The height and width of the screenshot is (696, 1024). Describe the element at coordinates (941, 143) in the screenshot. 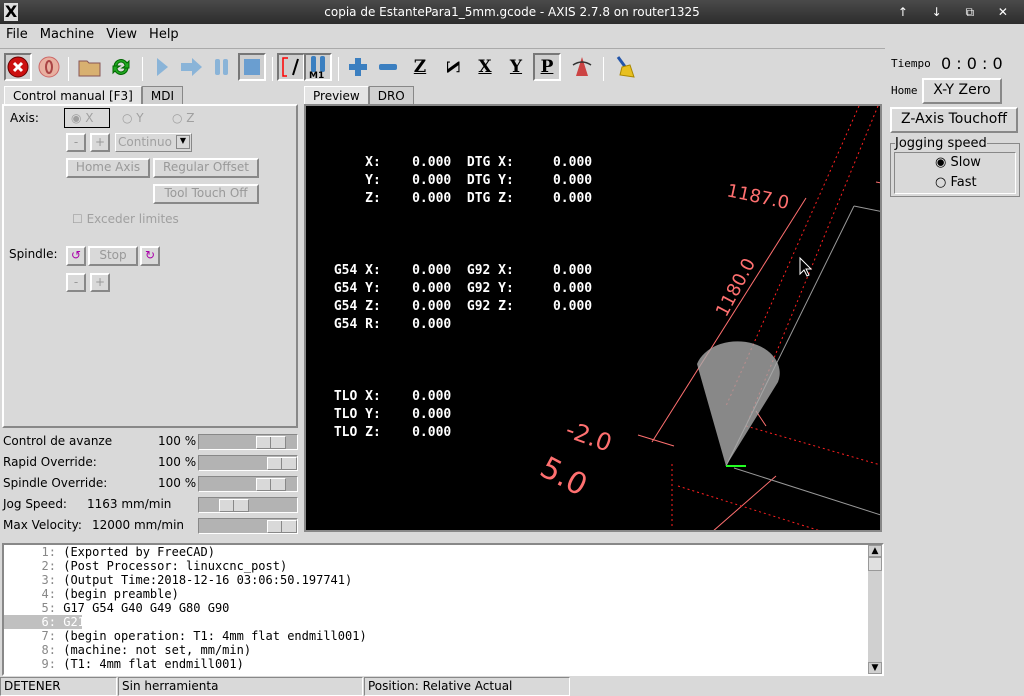

I see `jogging-speed-title: Jogging speed` at that location.